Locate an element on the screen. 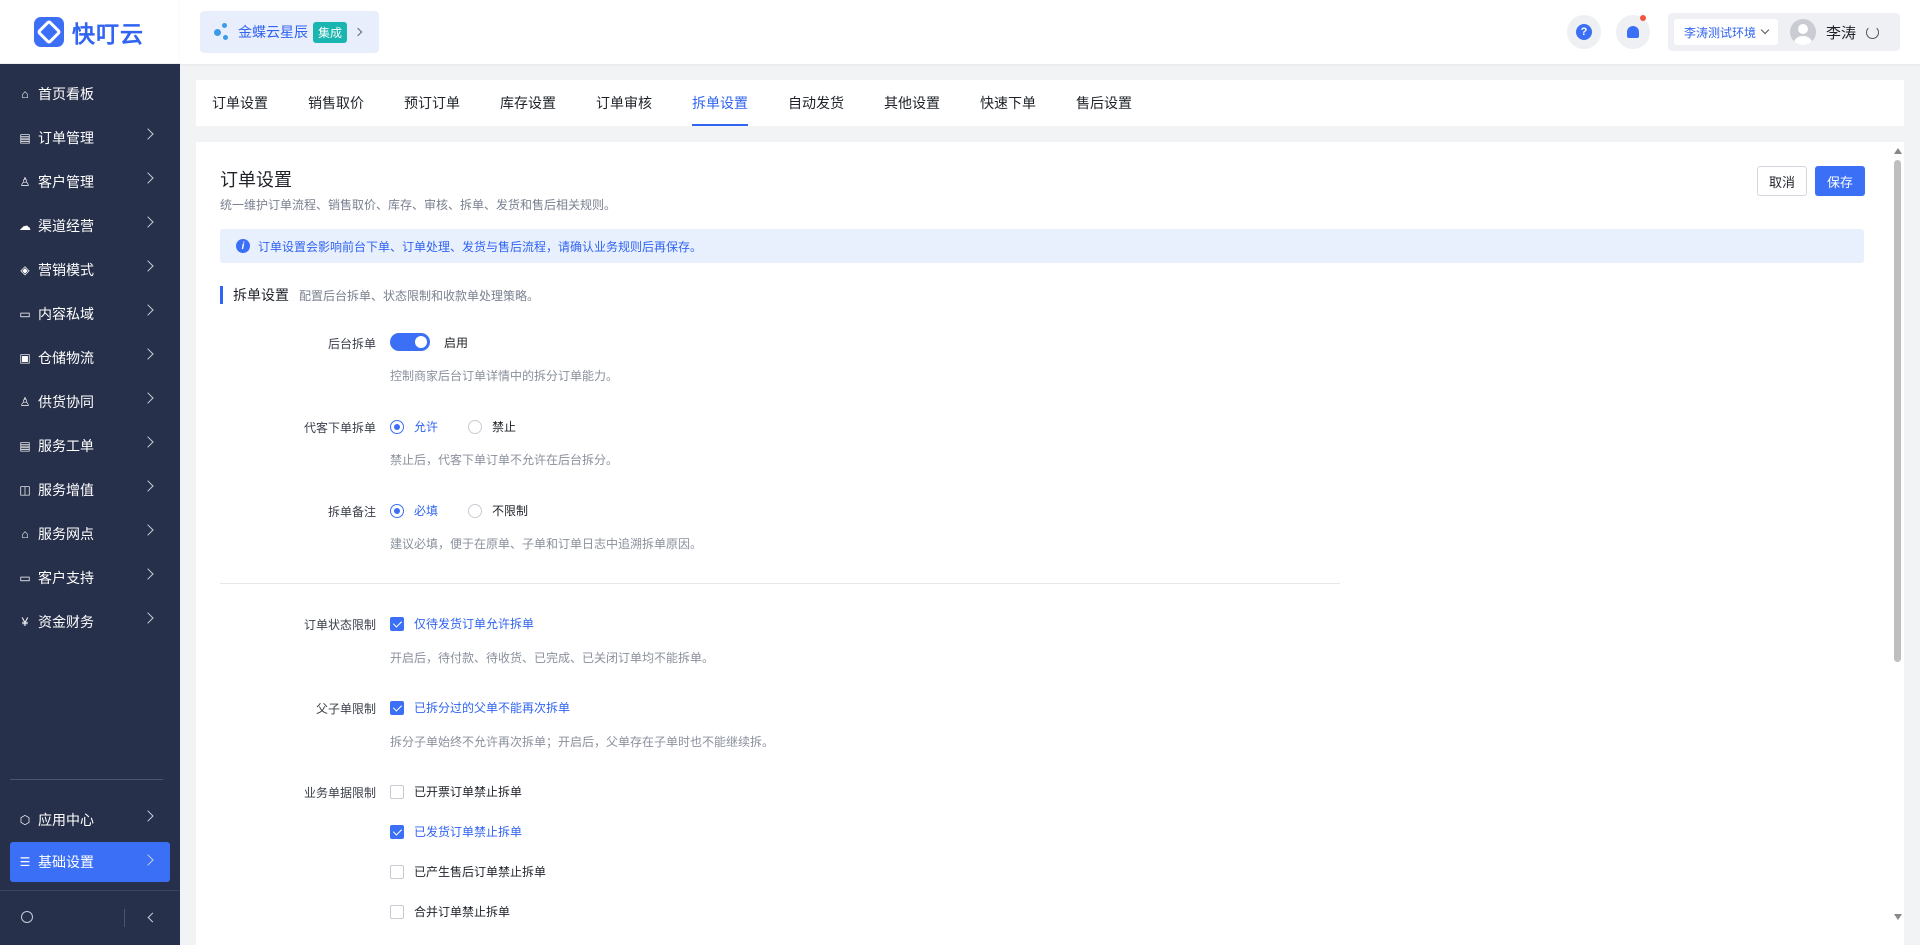  tab-split-settings: 拆单设置 is located at coordinates (720, 103).